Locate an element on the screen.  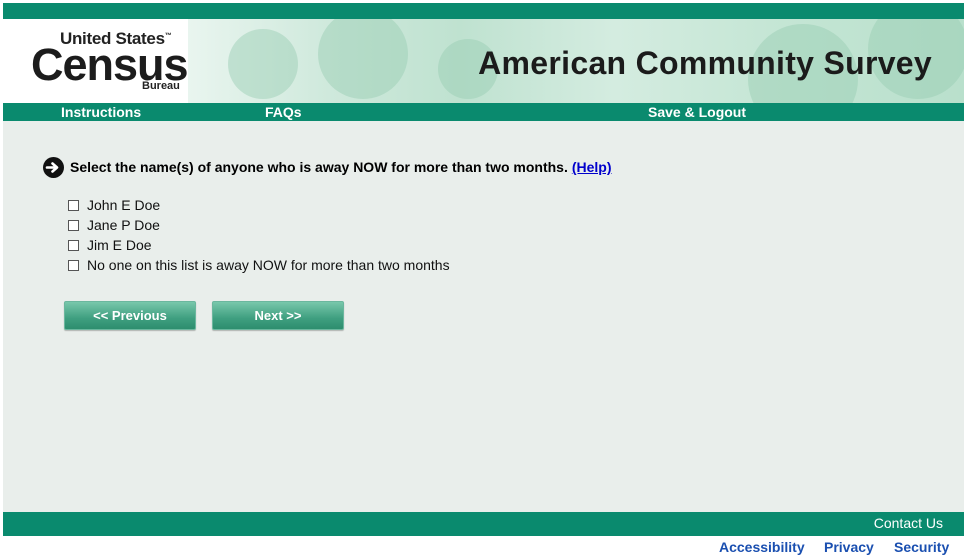
previous-button: << Previous is located at coordinates (130, 315).